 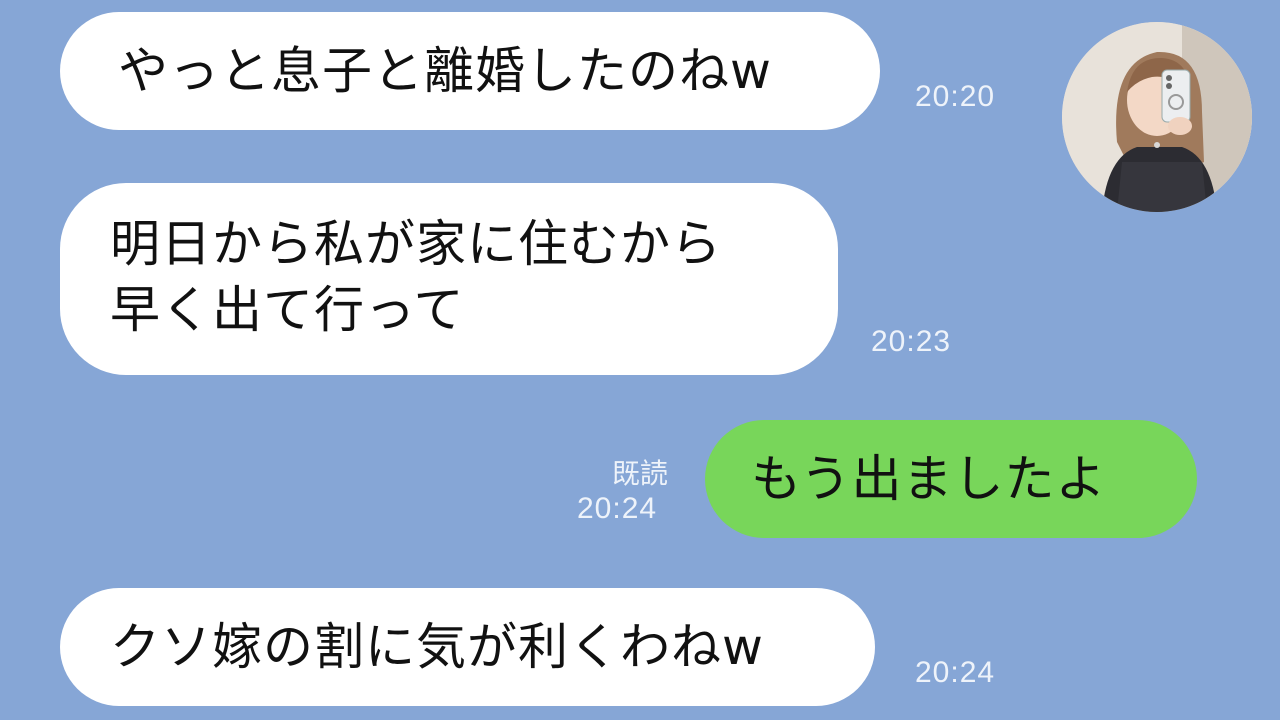 I want to click on message-text: もう出ましたよ, so click(x=929, y=479).